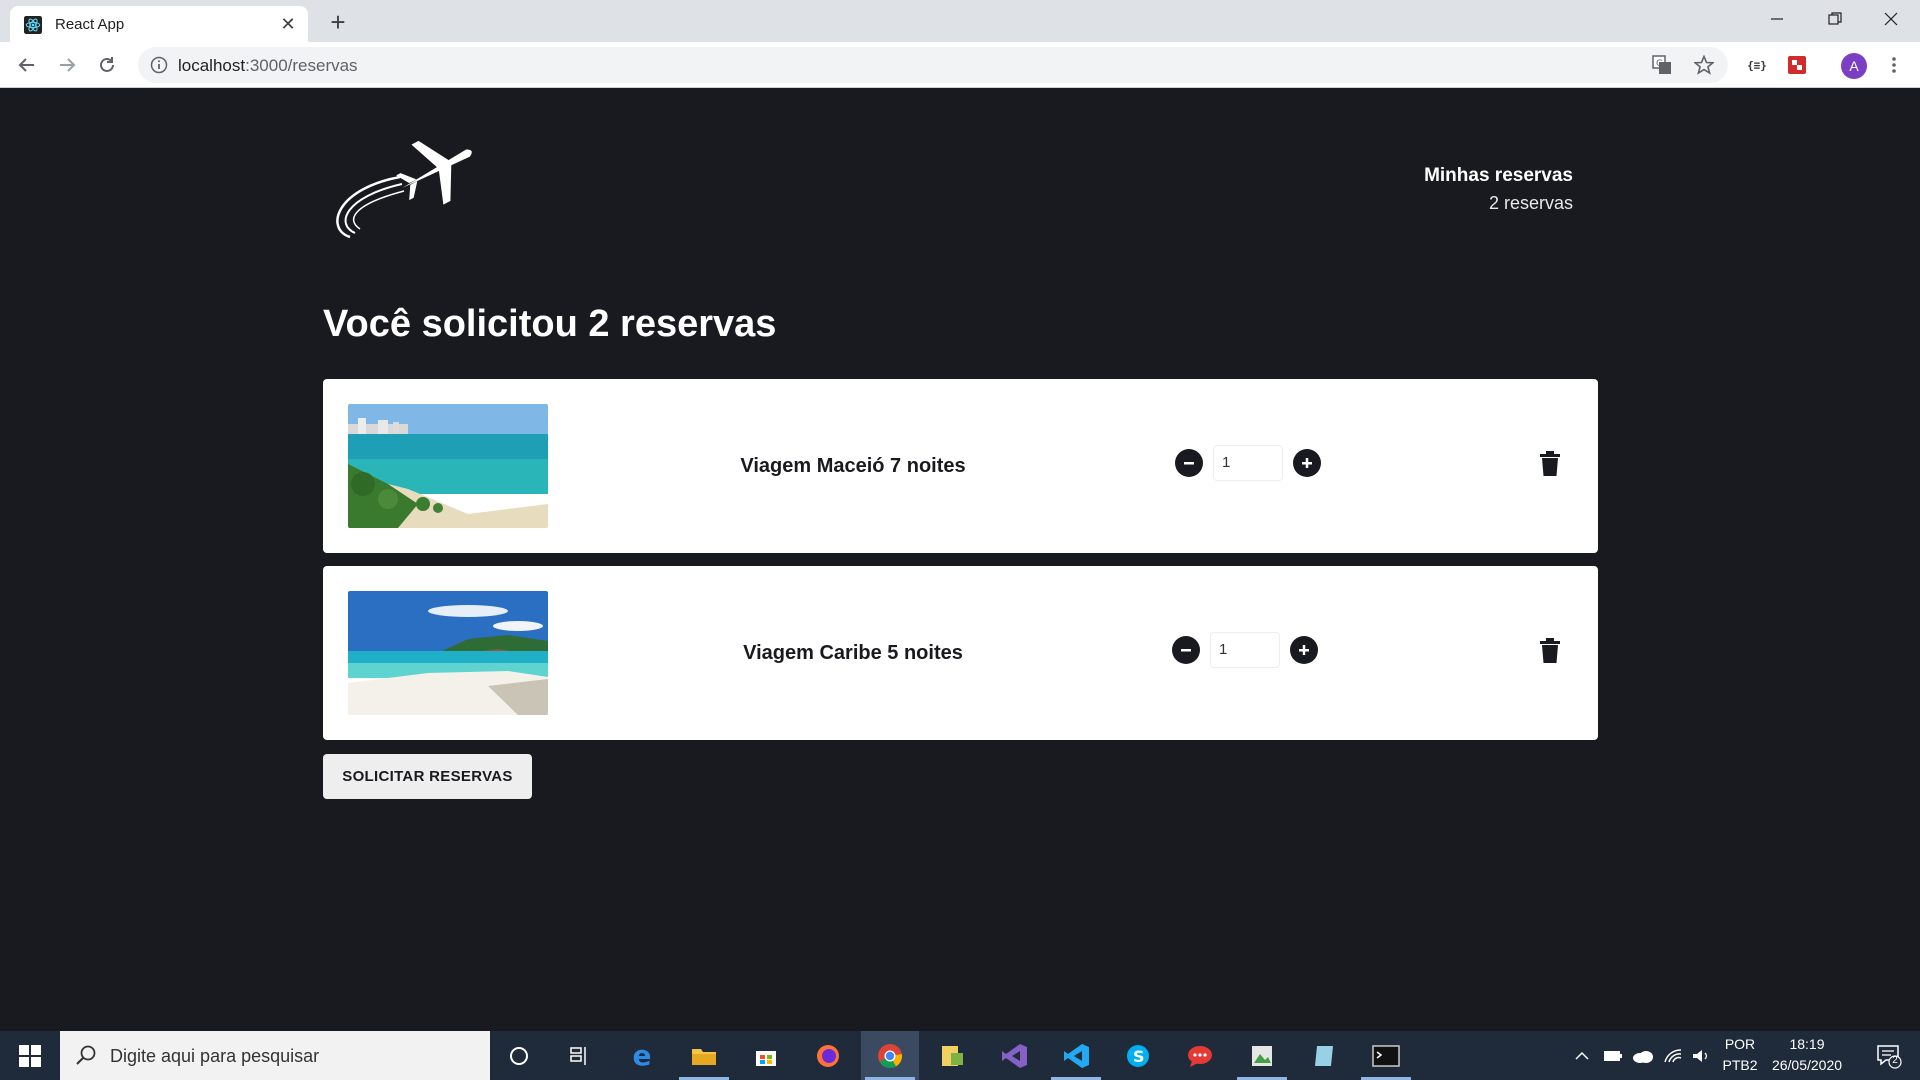  I want to click on taskbar-app-tools, so click(952, 1055).